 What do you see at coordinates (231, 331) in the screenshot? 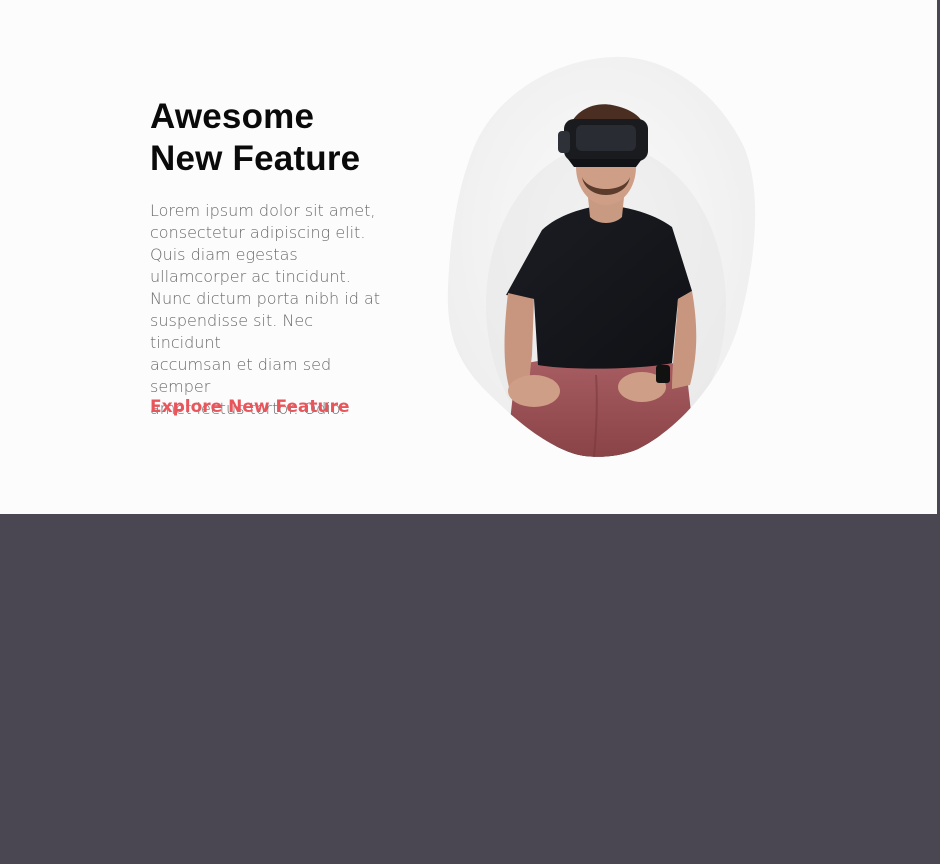
I see `description-line: suspendisse sit. Nec tincidunt` at bounding box center [231, 331].